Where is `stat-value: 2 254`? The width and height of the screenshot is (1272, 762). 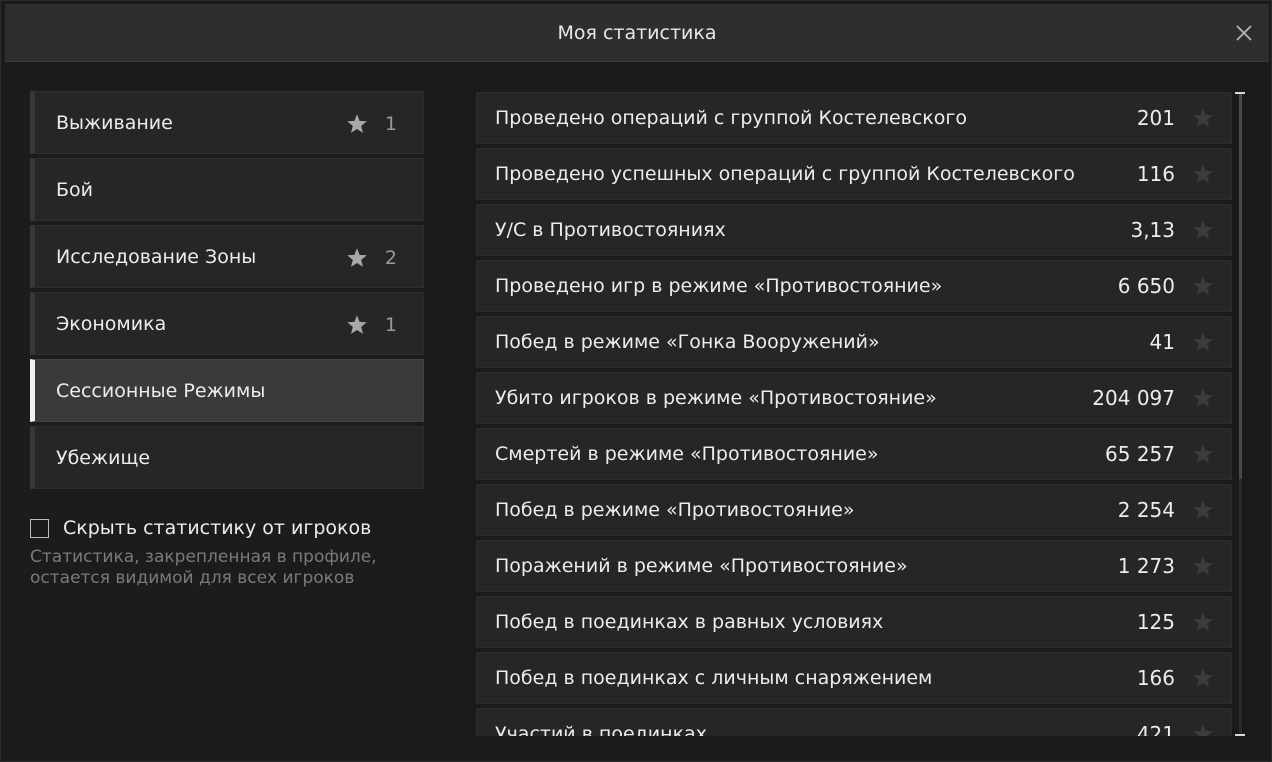
stat-value: 2 254 is located at coordinates (1146, 510).